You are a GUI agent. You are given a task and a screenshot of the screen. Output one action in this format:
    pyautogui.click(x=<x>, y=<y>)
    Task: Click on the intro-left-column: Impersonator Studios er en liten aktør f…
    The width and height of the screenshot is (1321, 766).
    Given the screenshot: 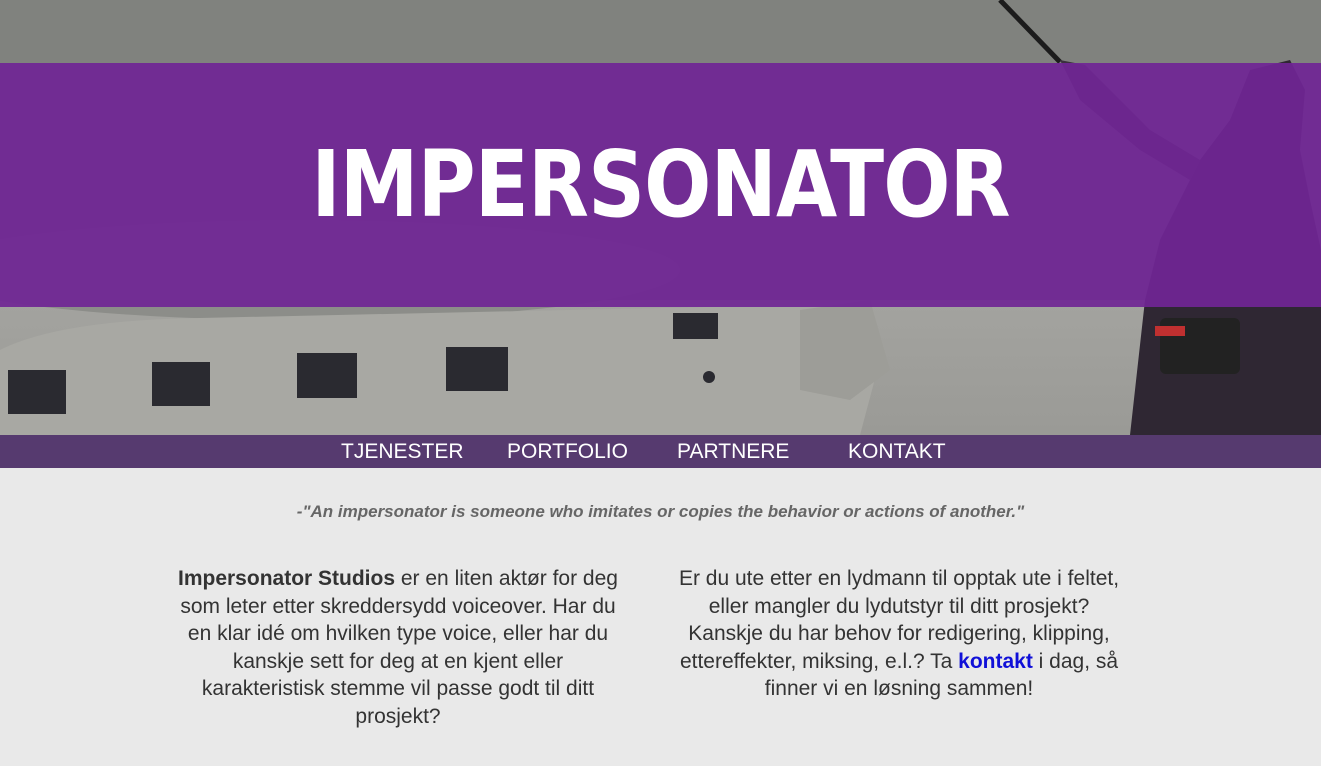 What is the action you would take?
    pyautogui.click(x=398, y=647)
    